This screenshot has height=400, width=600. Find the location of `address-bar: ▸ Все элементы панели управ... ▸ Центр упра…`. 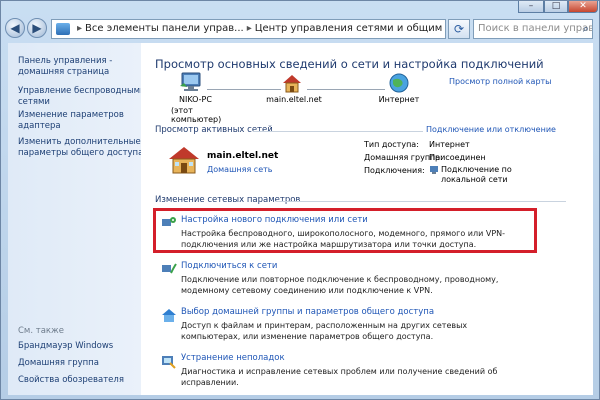

address-bar: ▸ Все элементы панели управ... ▸ Центр упра… is located at coordinates (248, 29).